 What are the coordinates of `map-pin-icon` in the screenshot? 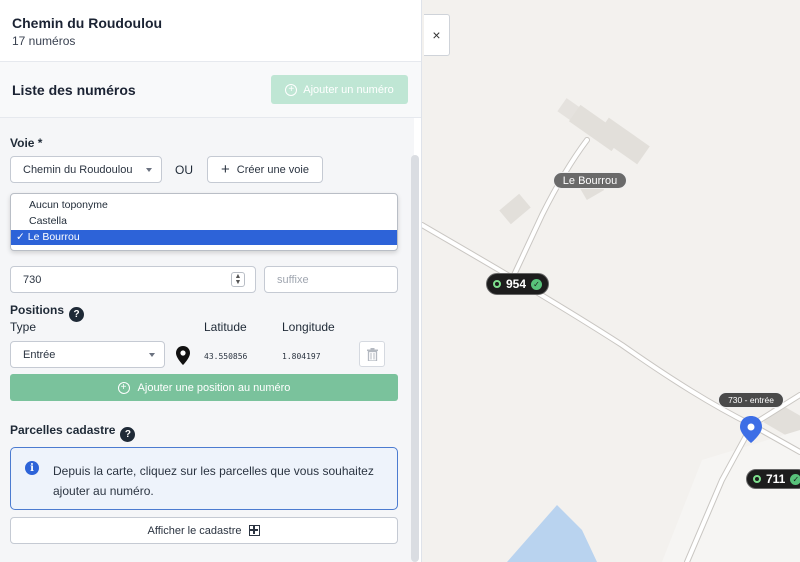 It's located at (183, 355).